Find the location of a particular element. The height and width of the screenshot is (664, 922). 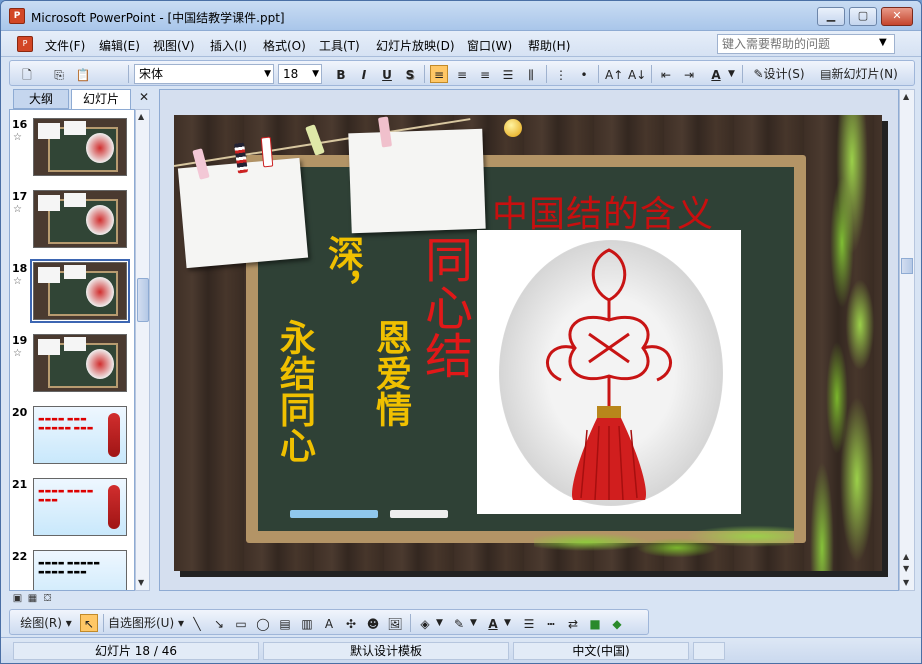

design-button: ✎设计(S) is located at coordinates (779, 74).